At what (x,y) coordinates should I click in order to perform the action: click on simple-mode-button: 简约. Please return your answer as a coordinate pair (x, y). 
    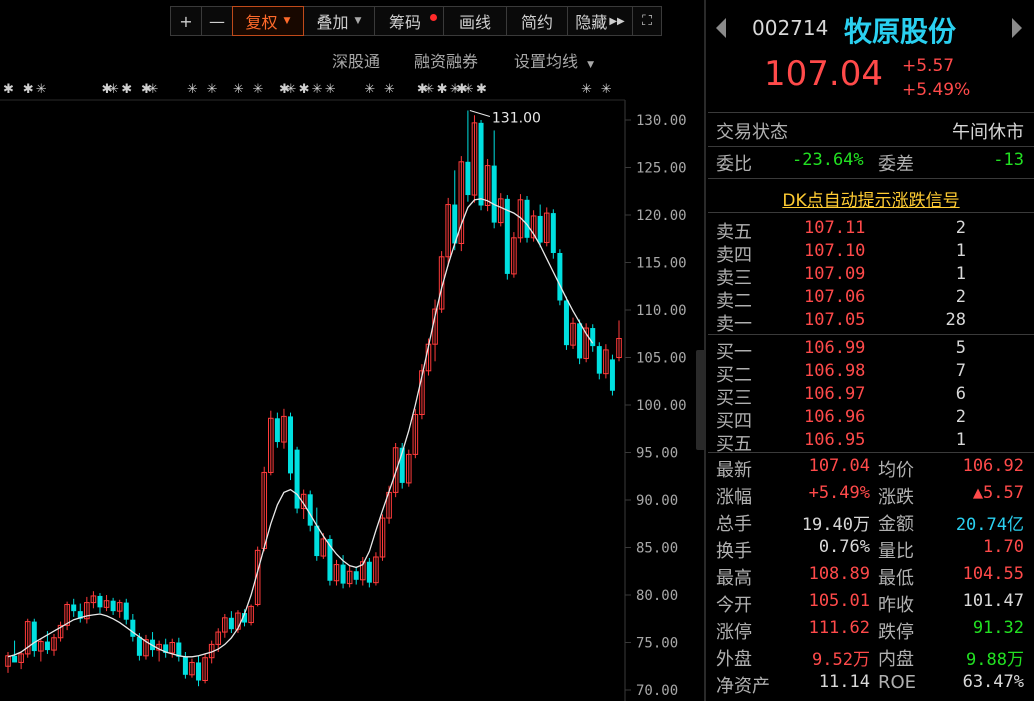
    Looking at the image, I should click on (537, 21).